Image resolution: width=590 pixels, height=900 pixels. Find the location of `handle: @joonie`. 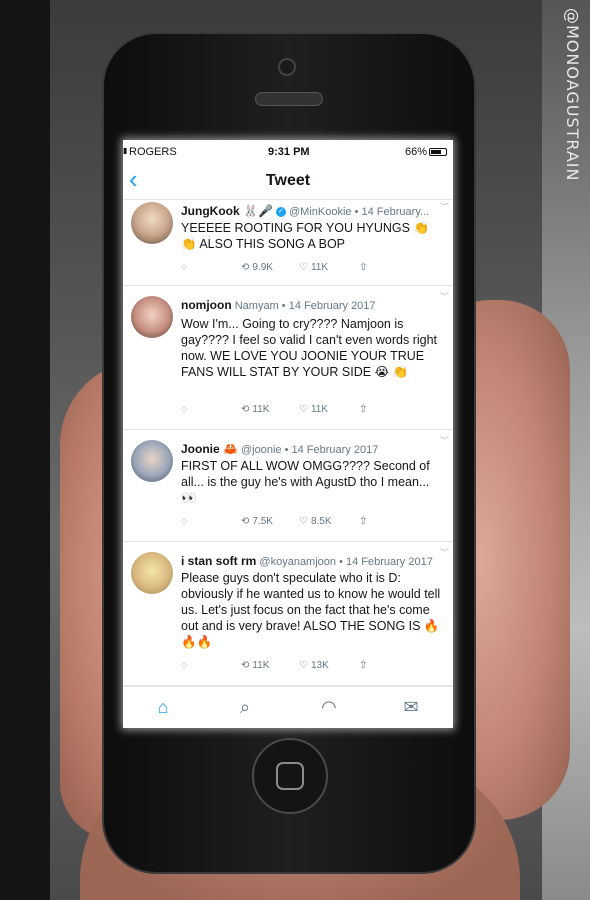

handle: @joonie is located at coordinates (261, 450).